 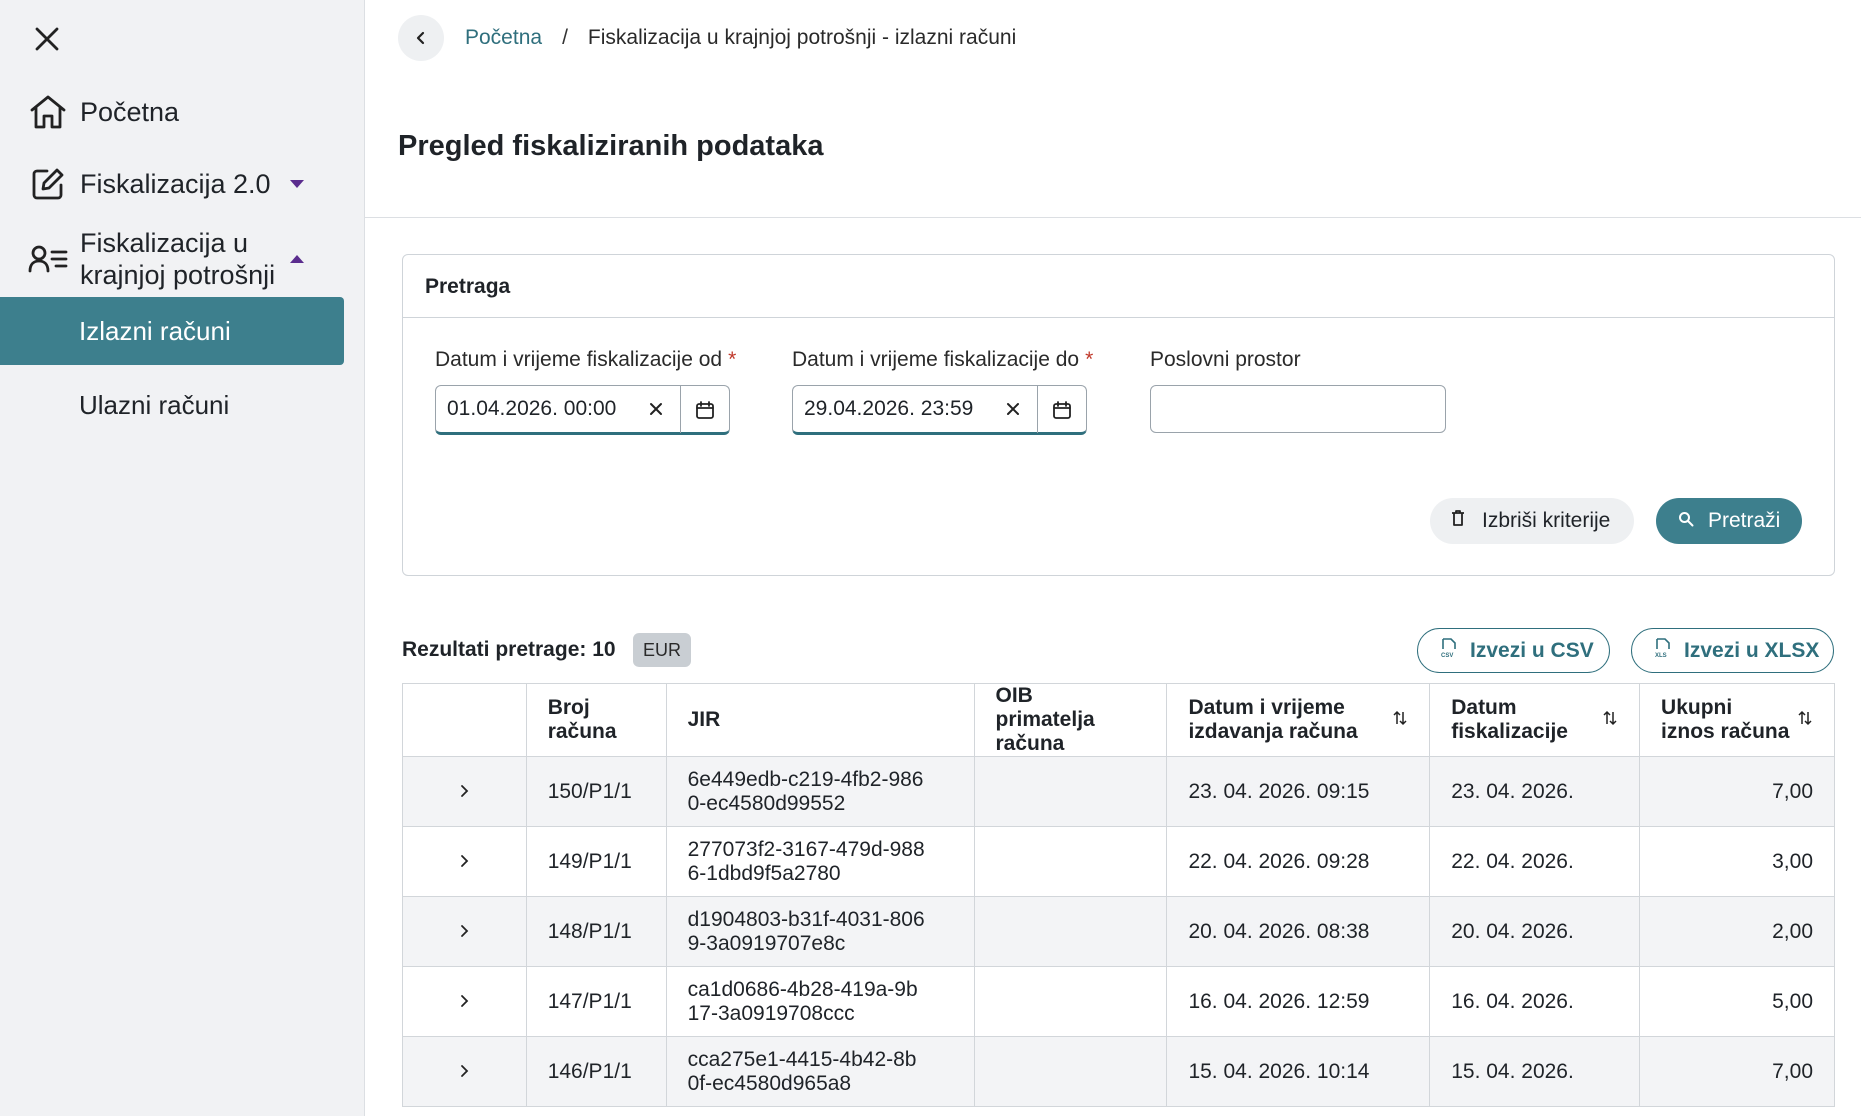 I want to click on cell-broj-racuna: 146/P1/1, so click(x=596, y=1071).